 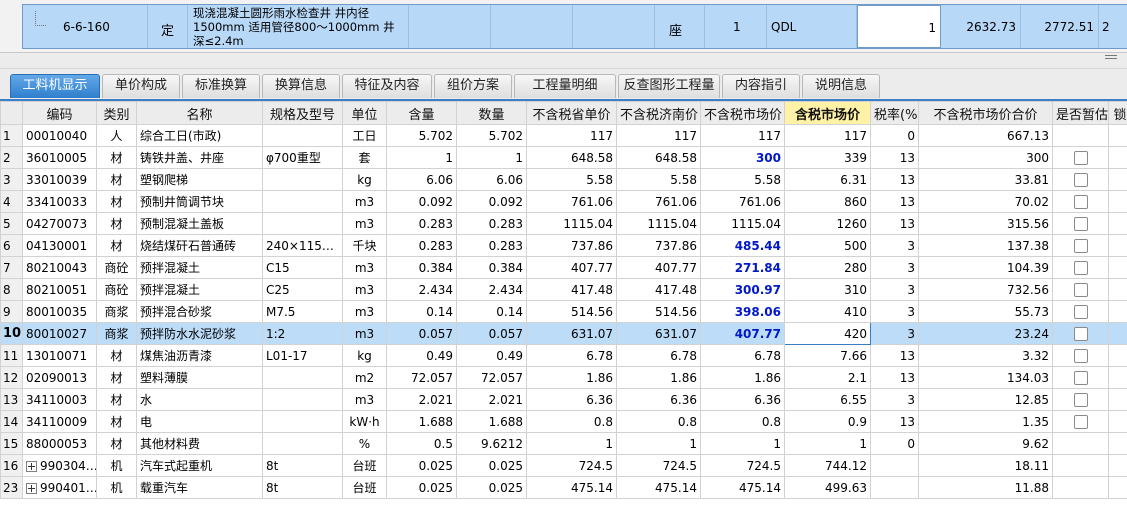 What do you see at coordinates (12, 466) in the screenshot?
I see `row-index: 16` at bounding box center [12, 466].